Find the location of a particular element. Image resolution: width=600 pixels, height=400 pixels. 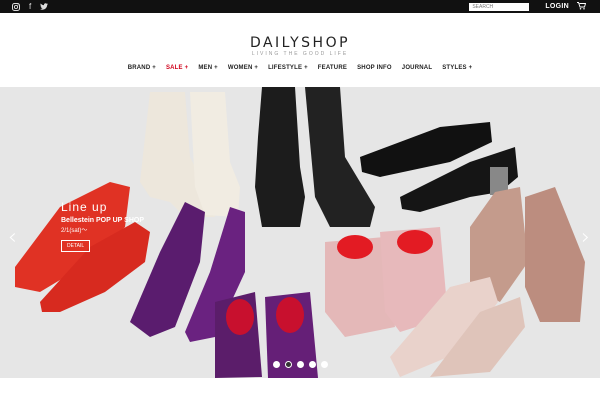

nav-item-brand: BRAND + is located at coordinates (142, 68).